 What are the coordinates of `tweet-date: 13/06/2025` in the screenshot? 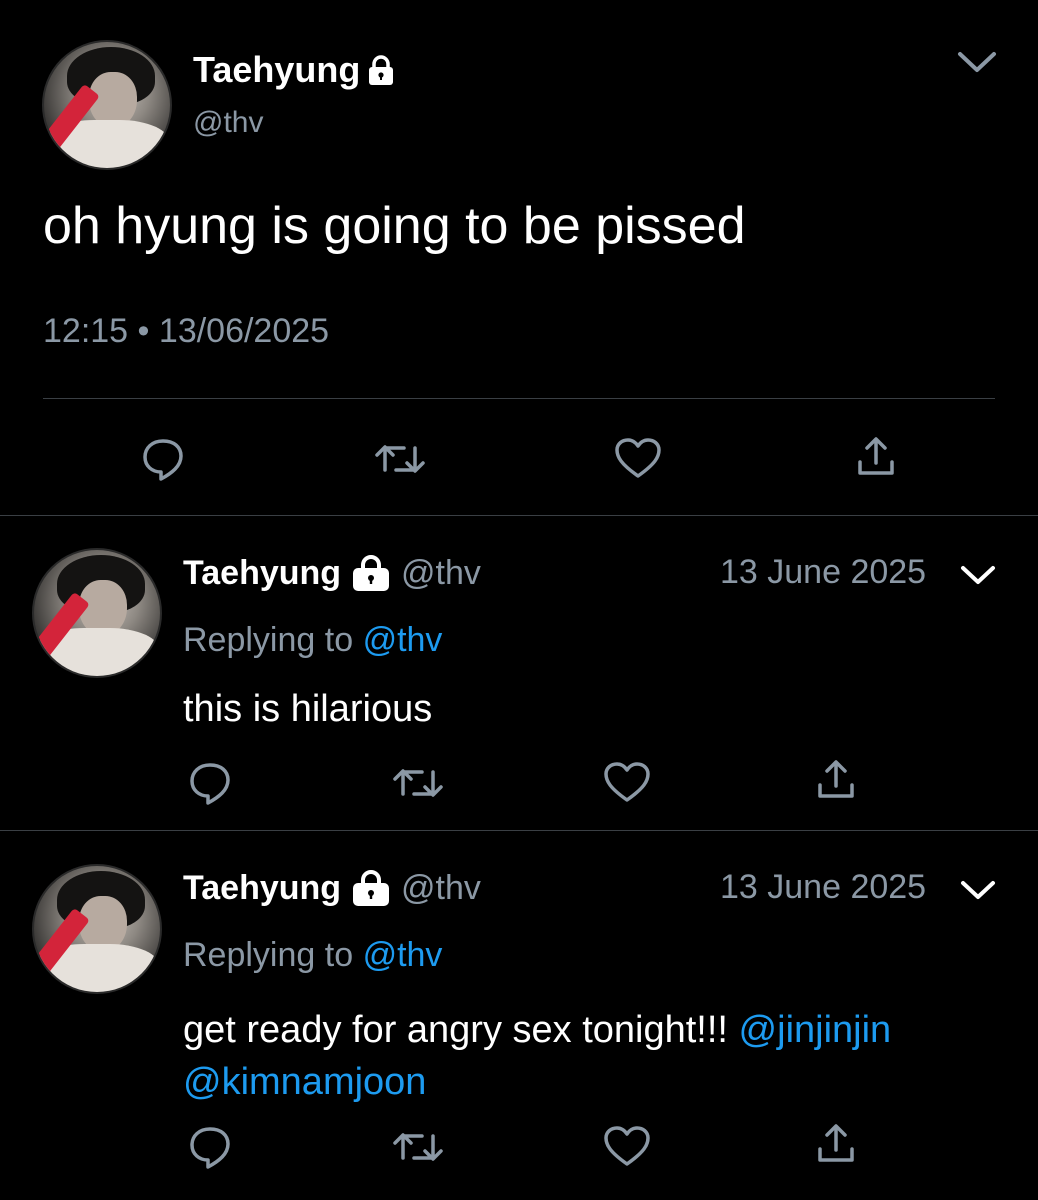 It's located at (244, 331).